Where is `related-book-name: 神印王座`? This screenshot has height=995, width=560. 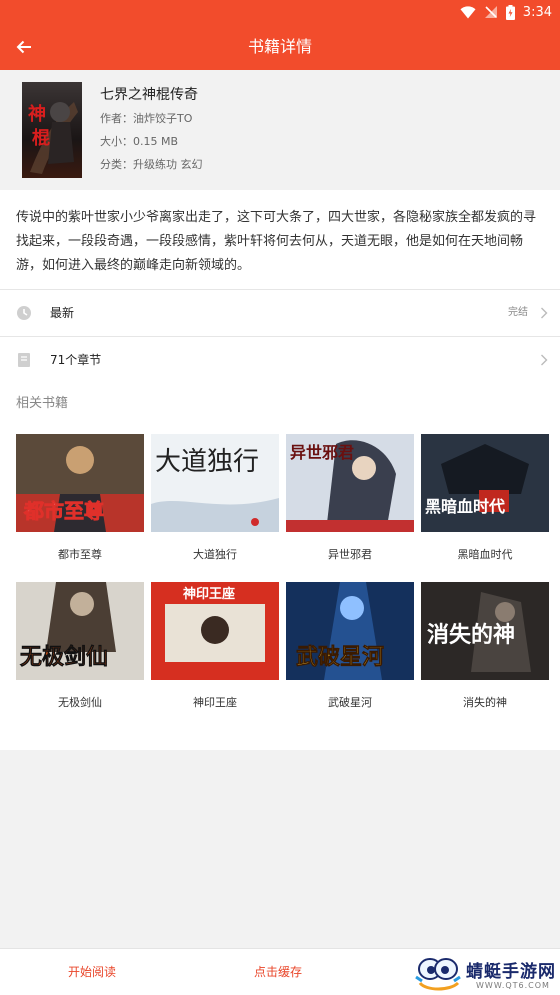 related-book-name: 神印王座 is located at coordinates (215, 702).